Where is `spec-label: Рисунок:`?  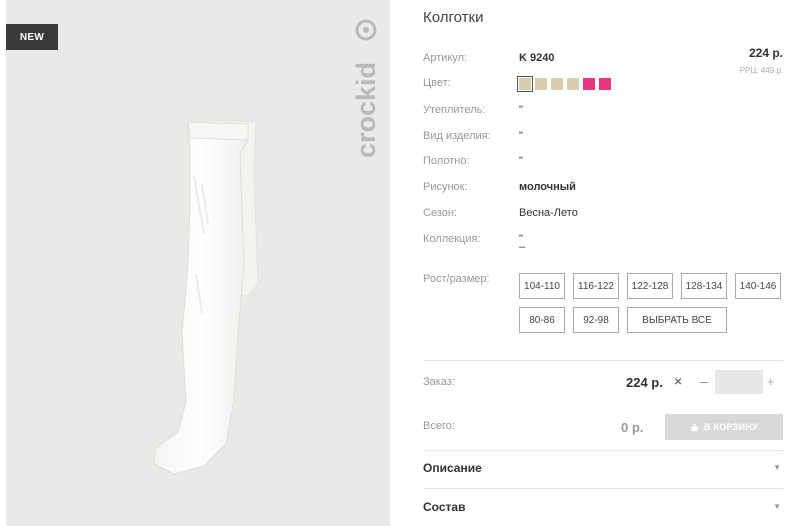 spec-label: Рисунок: is located at coordinates (445, 187).